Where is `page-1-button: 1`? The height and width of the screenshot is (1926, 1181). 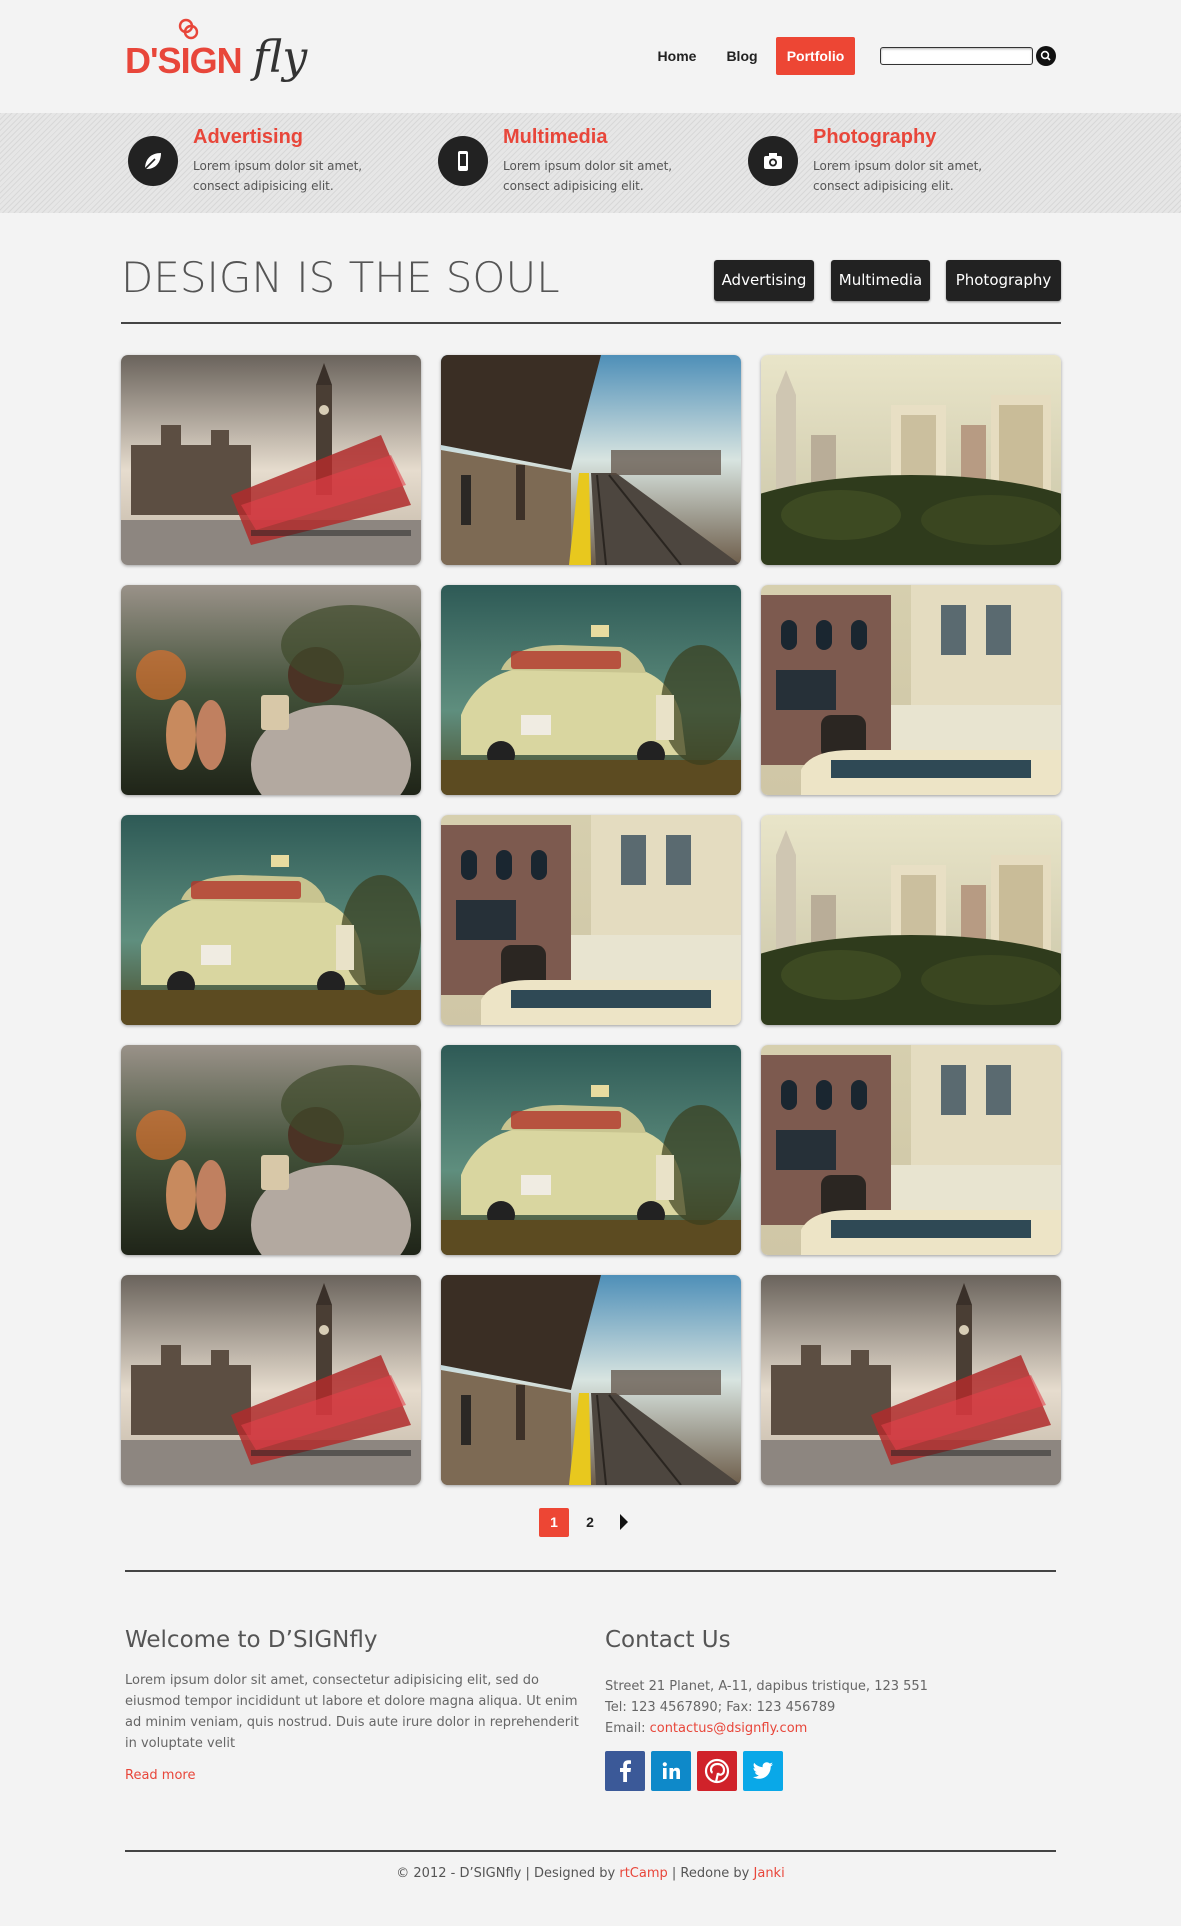 page-1-button: 1 is located at coordinates (554, 1522).